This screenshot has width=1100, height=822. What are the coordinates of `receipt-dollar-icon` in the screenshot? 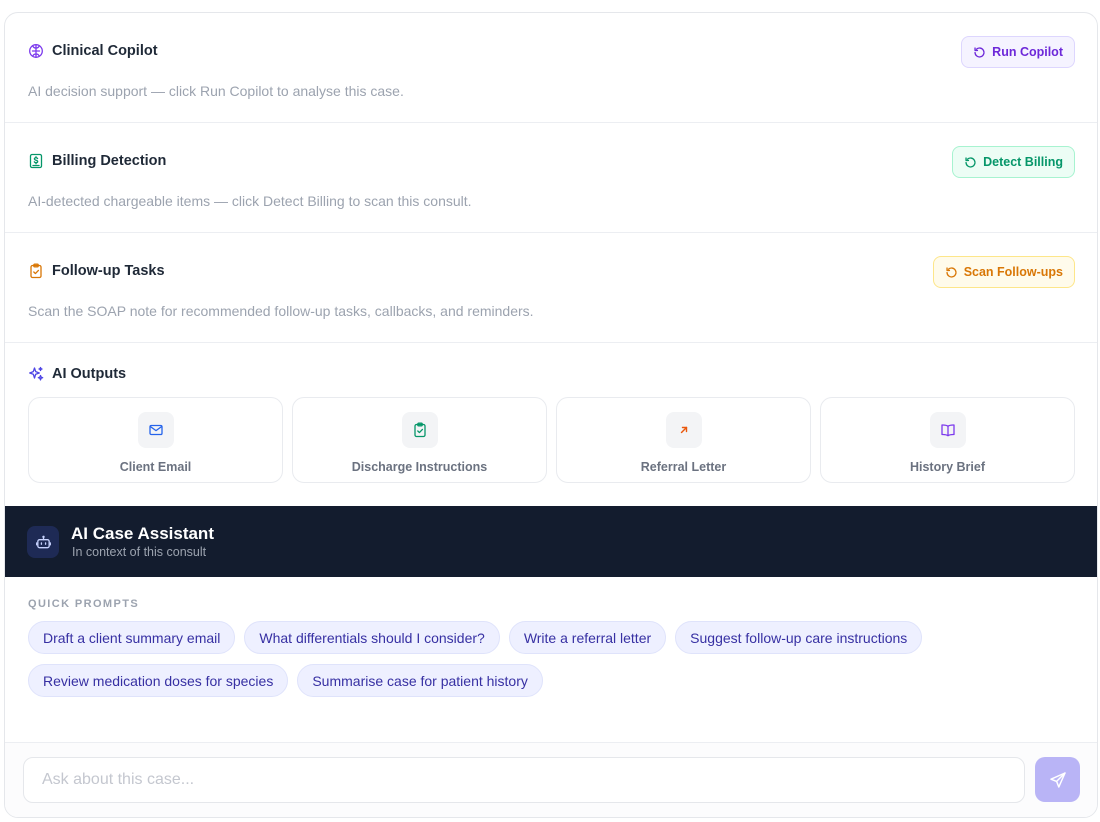 It's located at (36, 161).